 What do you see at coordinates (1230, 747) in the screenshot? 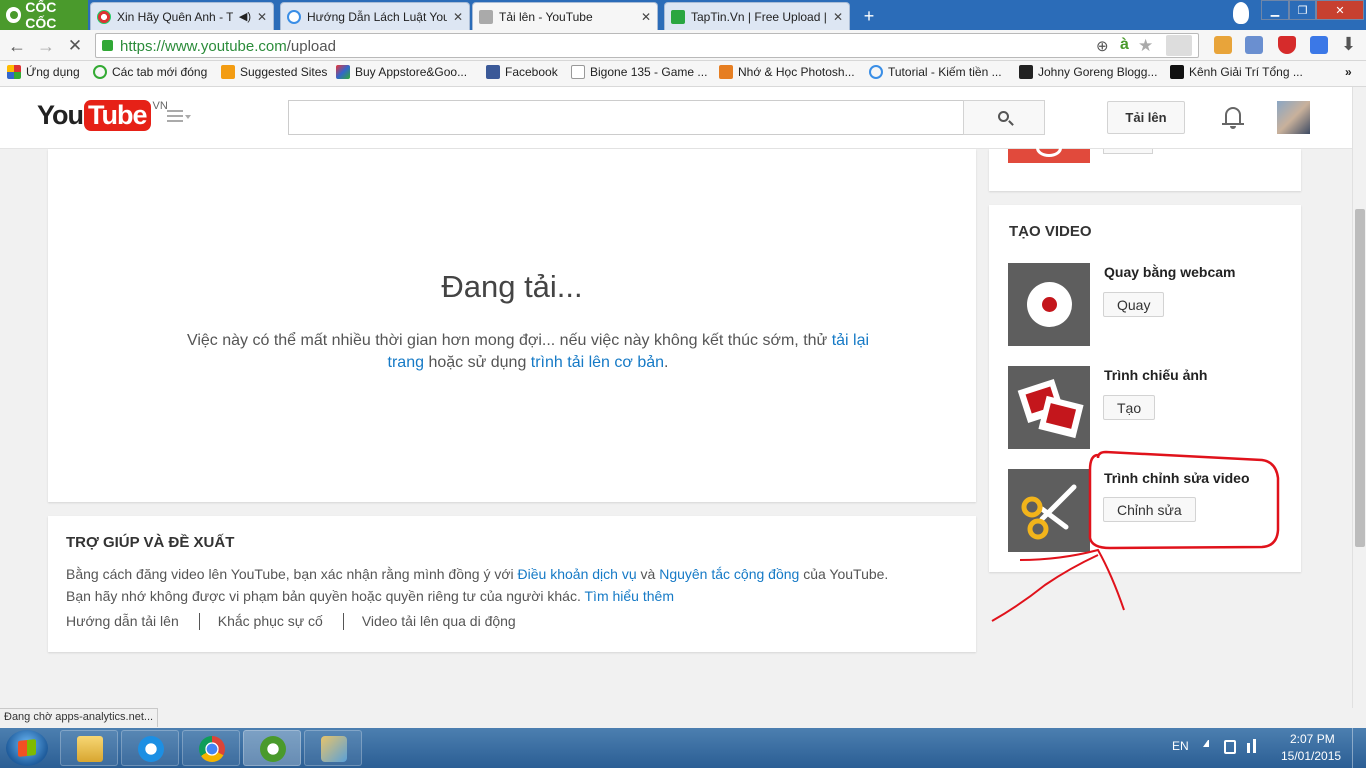
I see `action-center-icon` at bounding box center [1230, 747].